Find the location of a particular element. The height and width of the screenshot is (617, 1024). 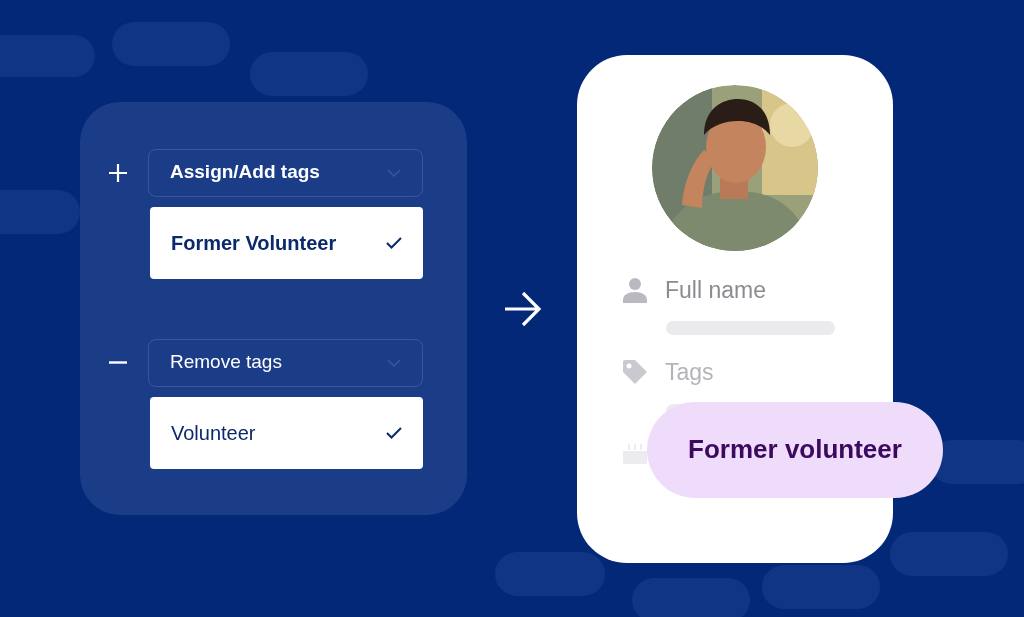

option-label: Former Volunteer is located at coordinates (254, 243).